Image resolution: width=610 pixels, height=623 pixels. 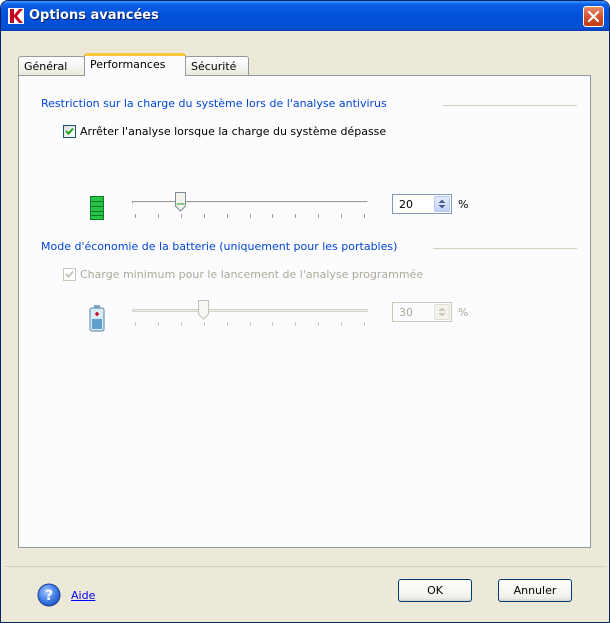 What do you see at coordinates (181, 202) in the screenshot?
I see `system-load-slider-thumb` at bounding box center [181, 202].